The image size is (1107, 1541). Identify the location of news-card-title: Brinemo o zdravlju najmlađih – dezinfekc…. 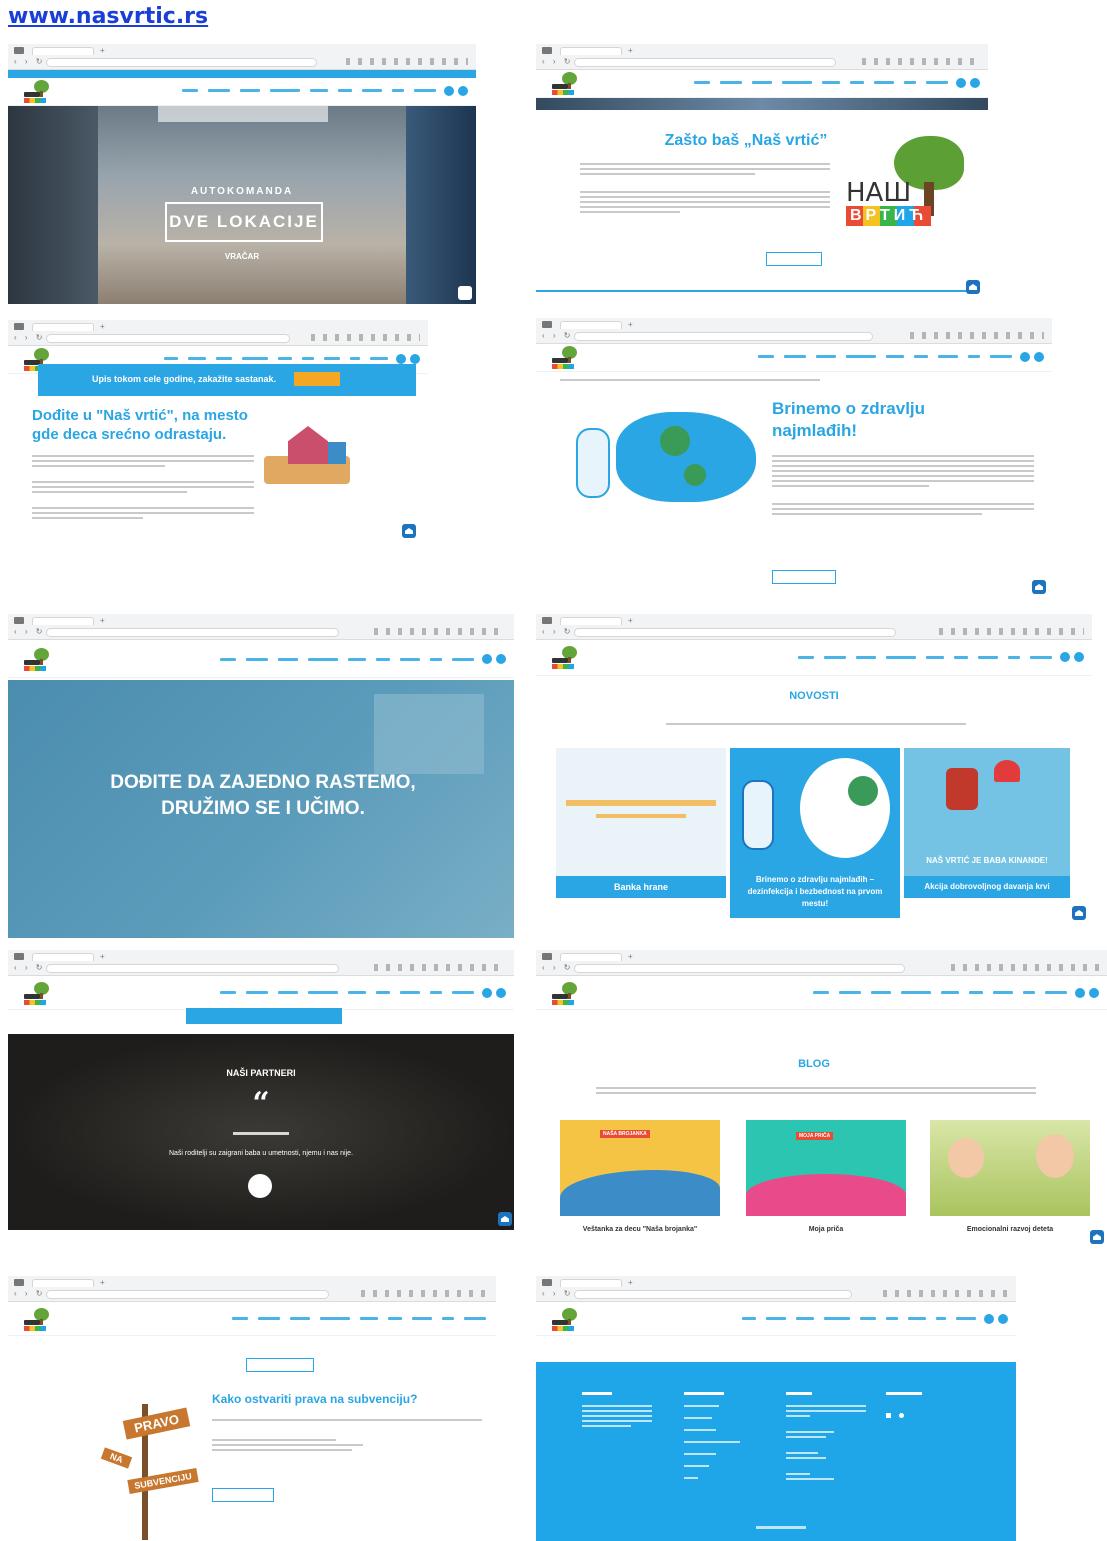
(815, 891).